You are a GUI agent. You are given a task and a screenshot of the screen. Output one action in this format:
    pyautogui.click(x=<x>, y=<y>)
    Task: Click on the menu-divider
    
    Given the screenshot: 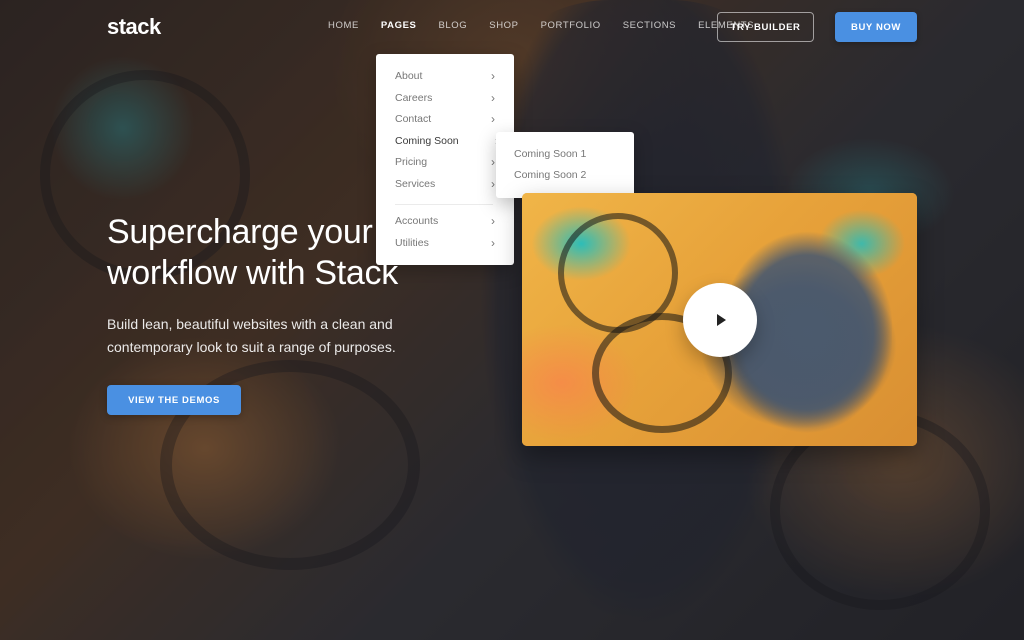 What is the action you would take?
    pyautogui.click(x=444, y=204)
    